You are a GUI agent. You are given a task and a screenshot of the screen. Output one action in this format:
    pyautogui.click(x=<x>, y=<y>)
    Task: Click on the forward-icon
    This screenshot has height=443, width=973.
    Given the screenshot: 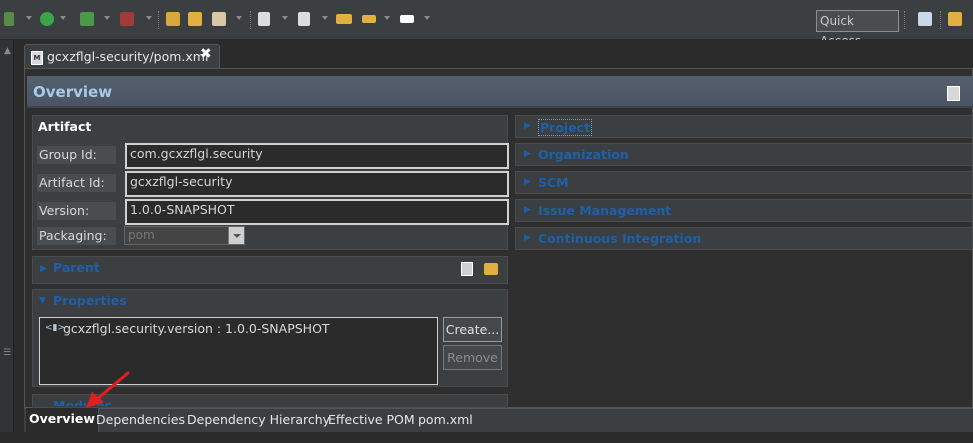 What is the action you would take?
    pyautogui.click(x=407, y=19)
    